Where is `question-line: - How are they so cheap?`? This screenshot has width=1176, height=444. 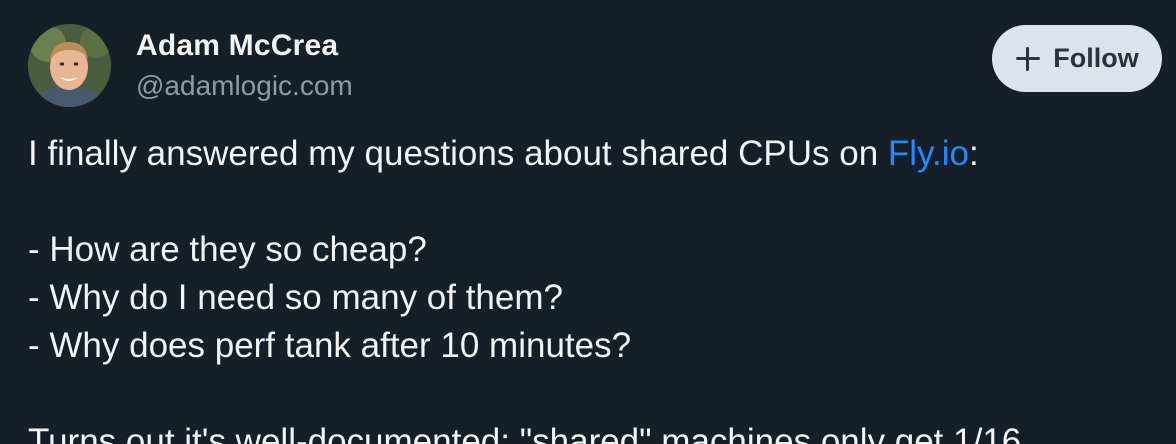
question-line: - How are they so cheap? is located at coordinates (227, 249).